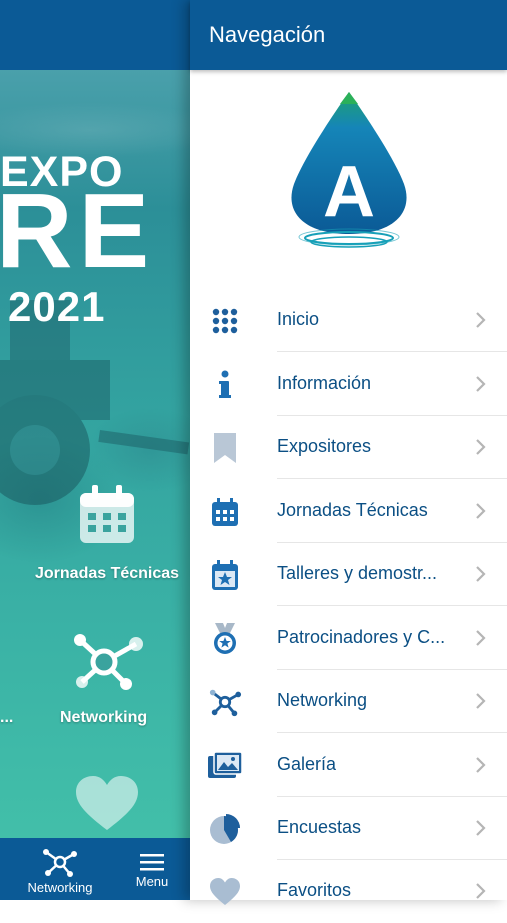 The image size is (507, 923). I want to click on drawer-title: Navegación, so click(267, 34).